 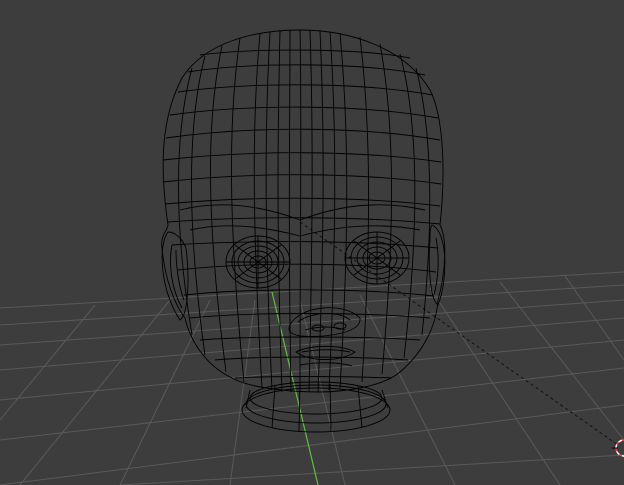 I want to click on 3d-cursor-icon, so click(x=618, y=448).